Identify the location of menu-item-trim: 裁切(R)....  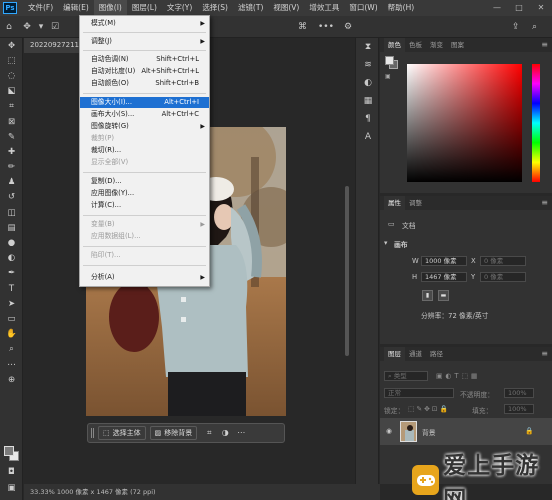
(144, 150).